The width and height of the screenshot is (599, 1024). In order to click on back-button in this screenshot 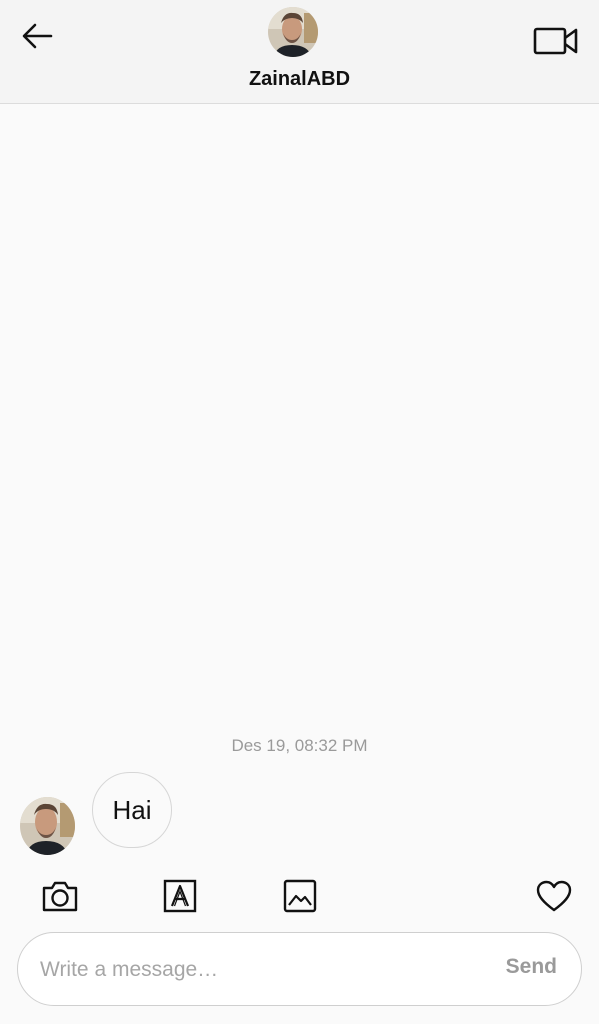, I will do `click(37, 36)`.